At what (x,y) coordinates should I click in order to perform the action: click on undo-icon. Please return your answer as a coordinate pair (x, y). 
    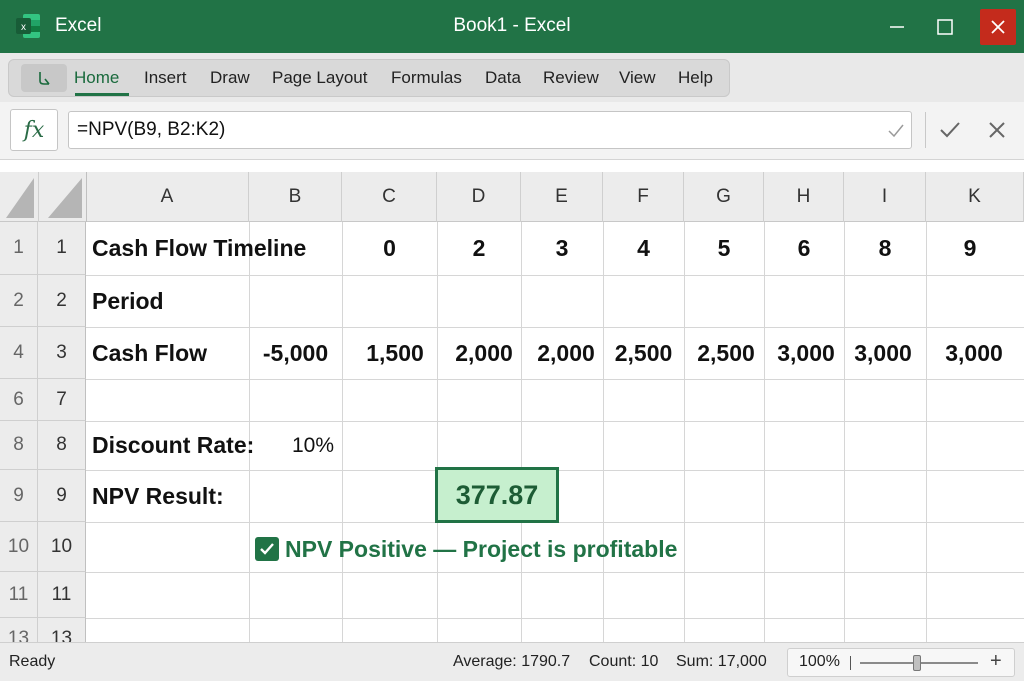
    Looking at the image, I should click on (44, 78).